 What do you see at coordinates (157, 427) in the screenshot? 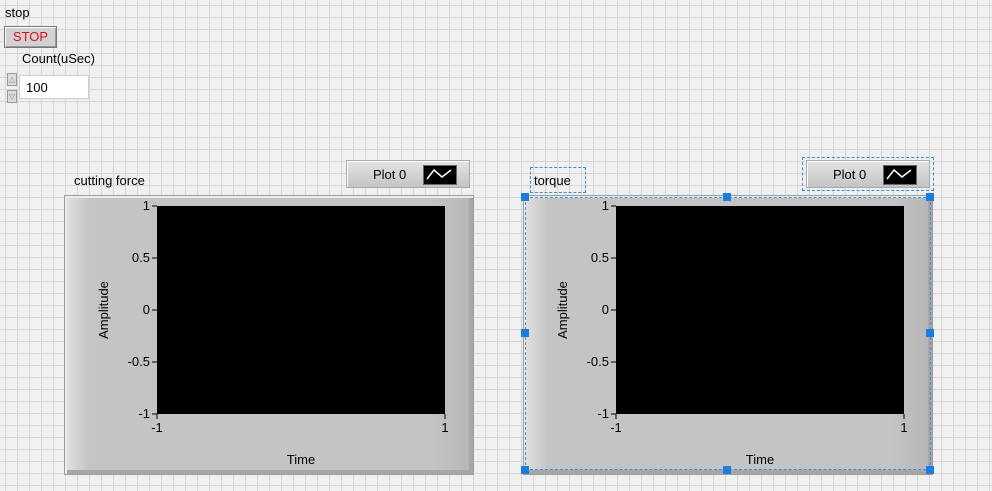
I see `x-tick-label: -1` at bounding box center [157, 427].